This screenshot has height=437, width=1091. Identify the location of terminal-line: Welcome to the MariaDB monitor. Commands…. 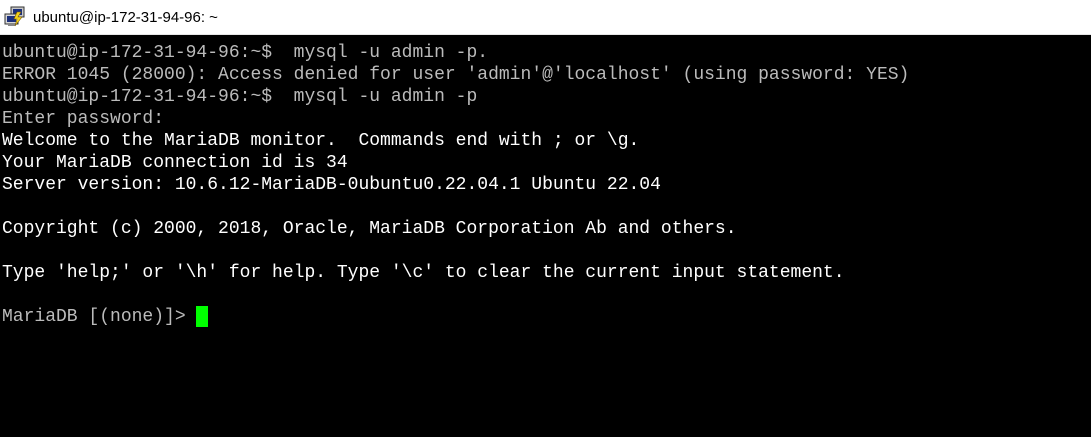
(321, 141).